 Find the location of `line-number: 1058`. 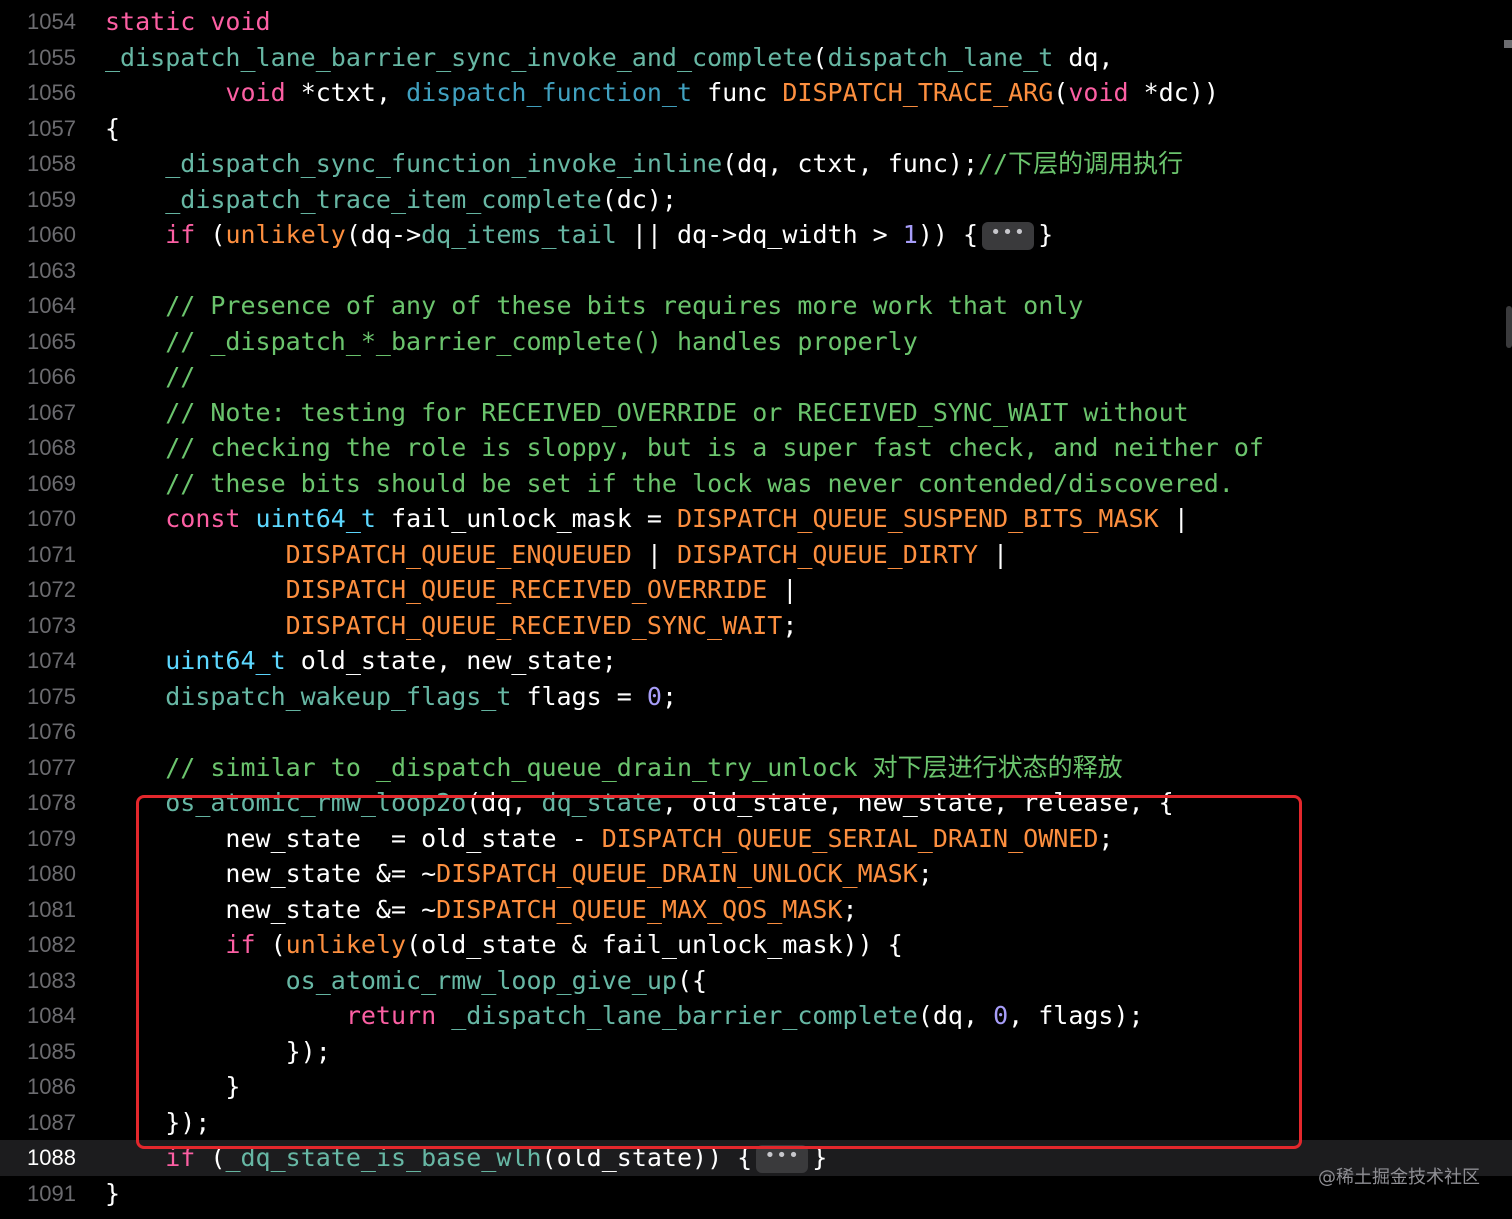

line-number: 1058 is located at coordinates (51, 163).